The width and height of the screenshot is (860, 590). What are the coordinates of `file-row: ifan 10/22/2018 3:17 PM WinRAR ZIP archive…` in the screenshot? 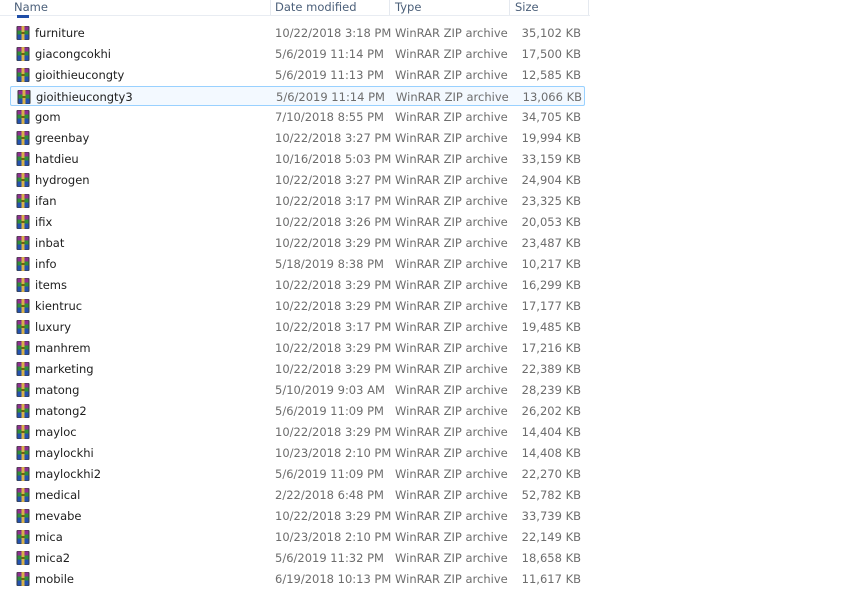 It's located at (297, 201).